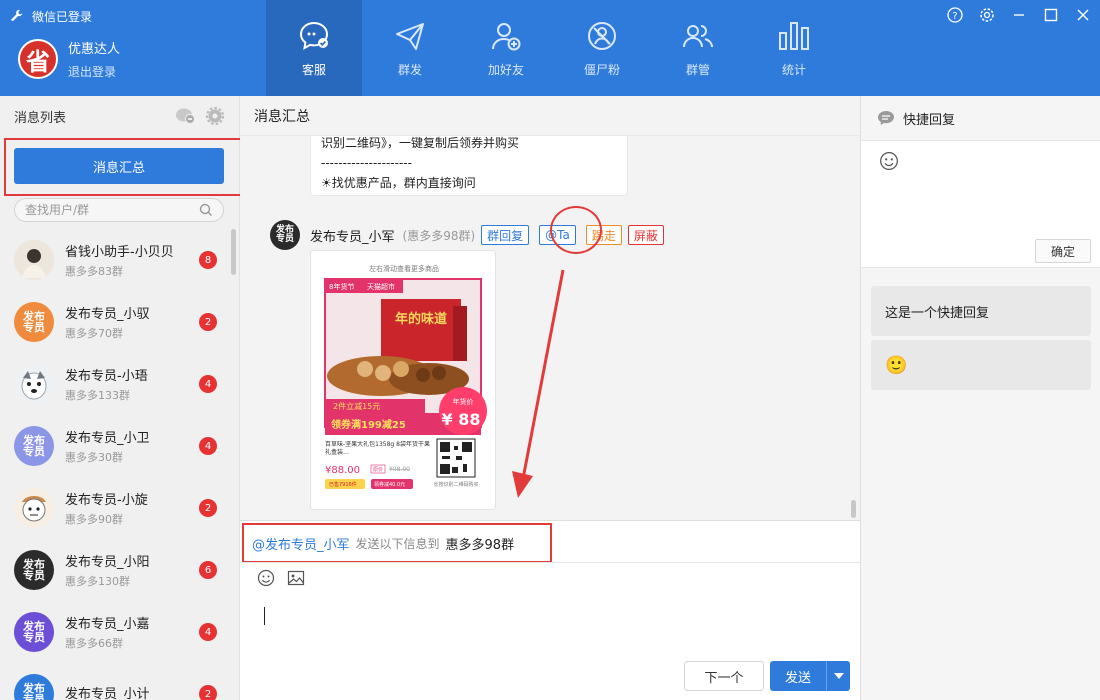  Describe the element at coordinates (314, 48) in the screenshot. I see `nav-kefu: 客服` at that location.